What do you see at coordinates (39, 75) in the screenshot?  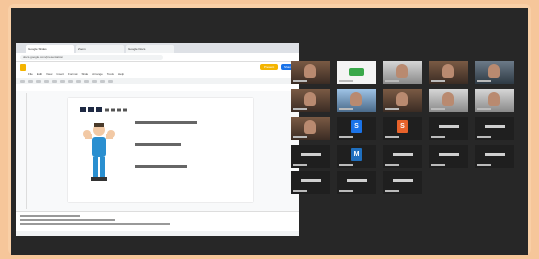 I see `menu-item: Edit` at bounding box center [39, 75].